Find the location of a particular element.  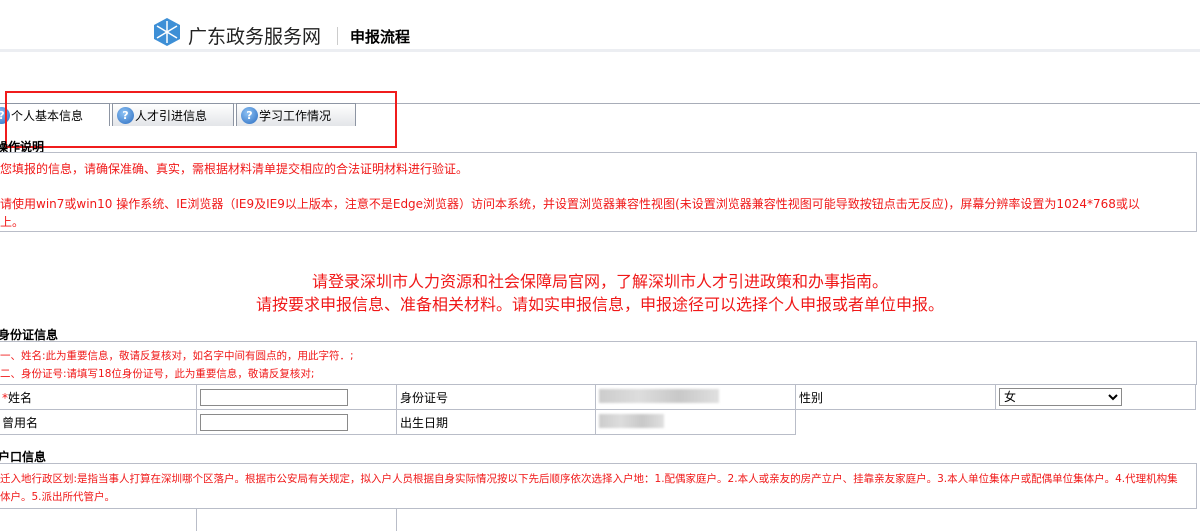

former-name-input is located at coordinates (274, 422).